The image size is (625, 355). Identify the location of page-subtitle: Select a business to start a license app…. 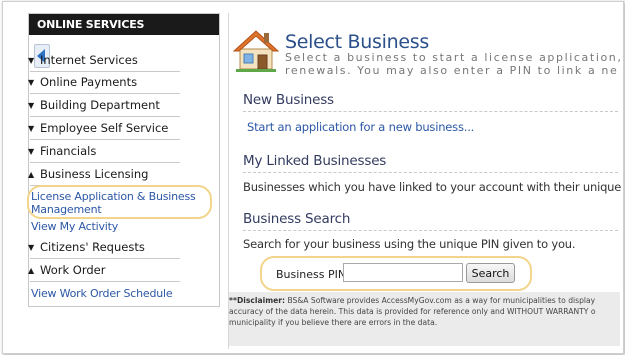
(455, 64).